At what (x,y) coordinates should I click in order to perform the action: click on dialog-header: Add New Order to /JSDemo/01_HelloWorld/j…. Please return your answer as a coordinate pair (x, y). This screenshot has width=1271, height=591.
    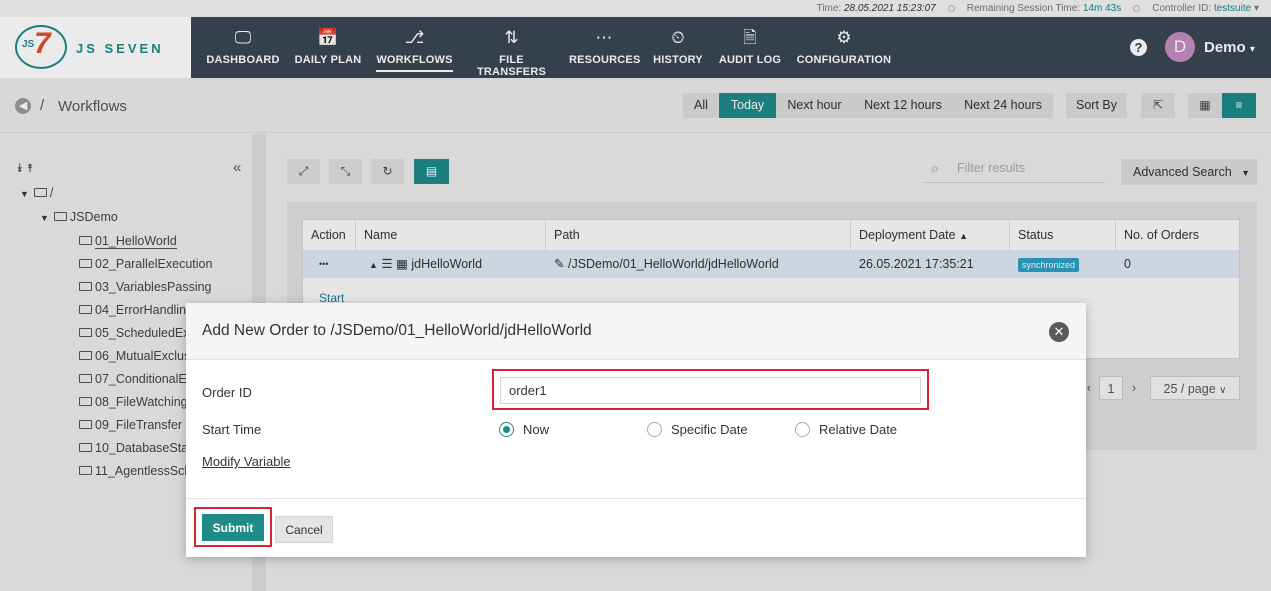
    Looking at the image, I should click on (636, 331).